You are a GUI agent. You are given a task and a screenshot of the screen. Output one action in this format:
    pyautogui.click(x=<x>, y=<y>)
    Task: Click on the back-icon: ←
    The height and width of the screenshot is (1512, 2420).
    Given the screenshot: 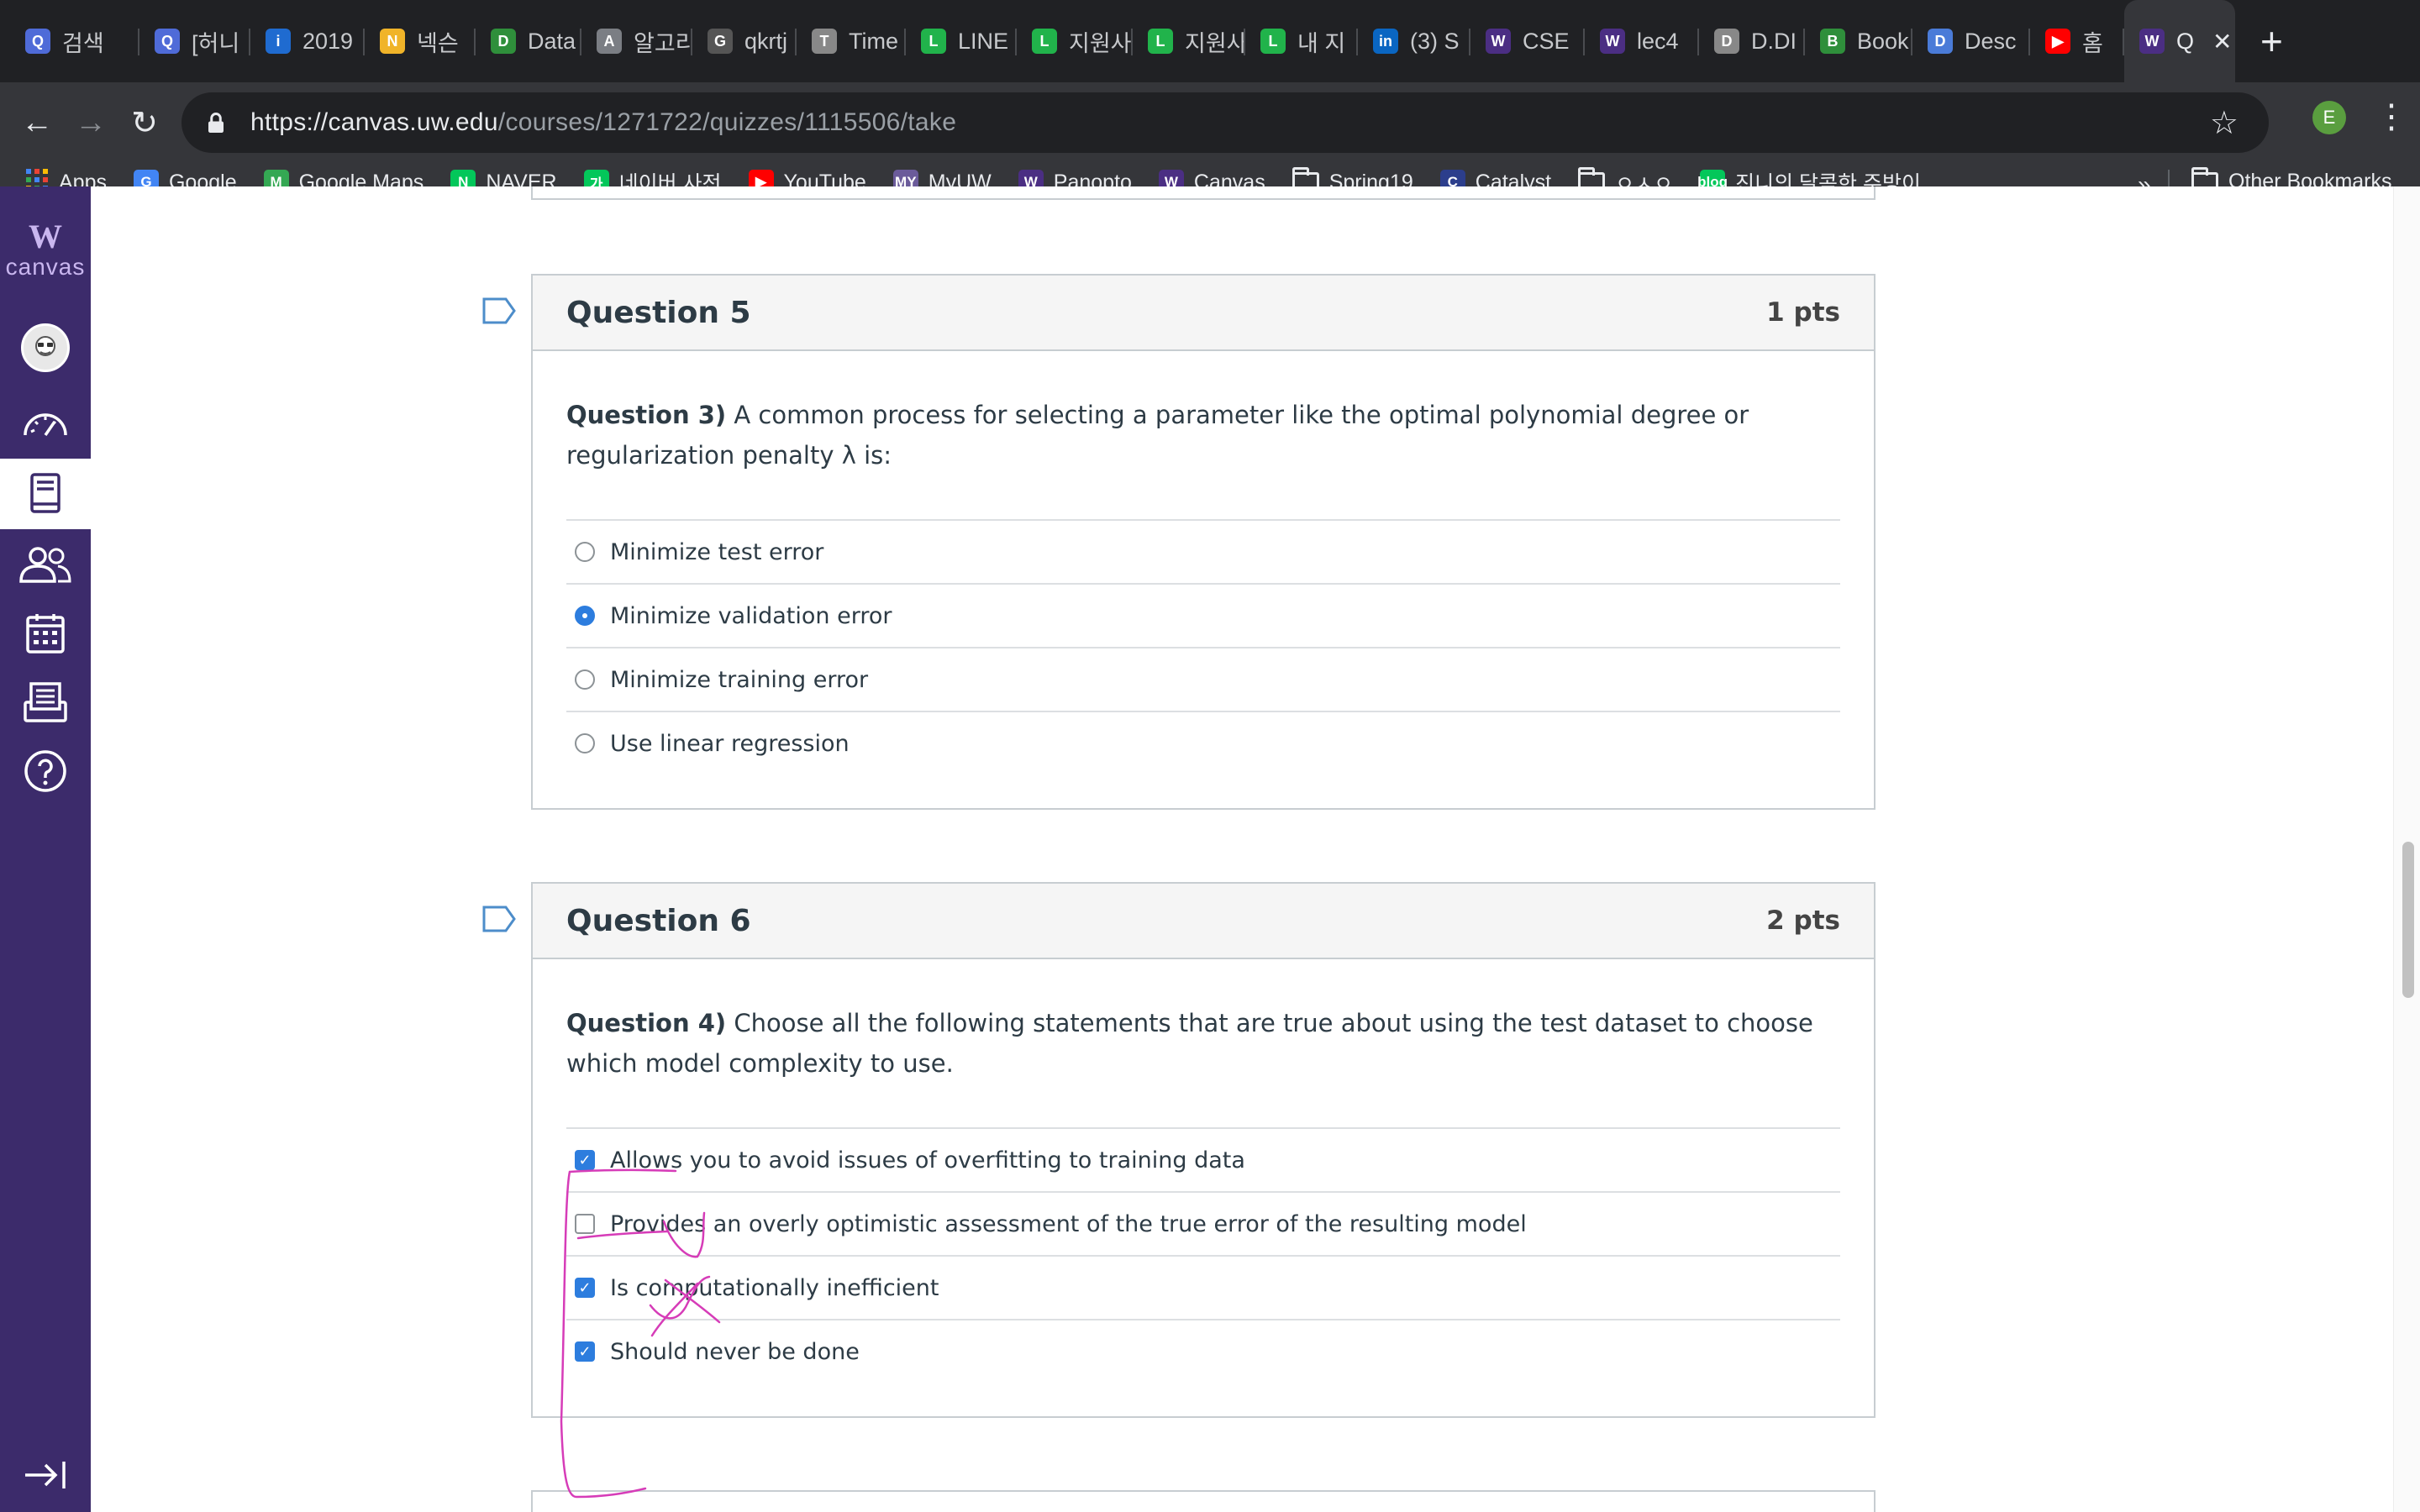 What is the action you would take?
    pyautogui.click(x=36, y=122)
    